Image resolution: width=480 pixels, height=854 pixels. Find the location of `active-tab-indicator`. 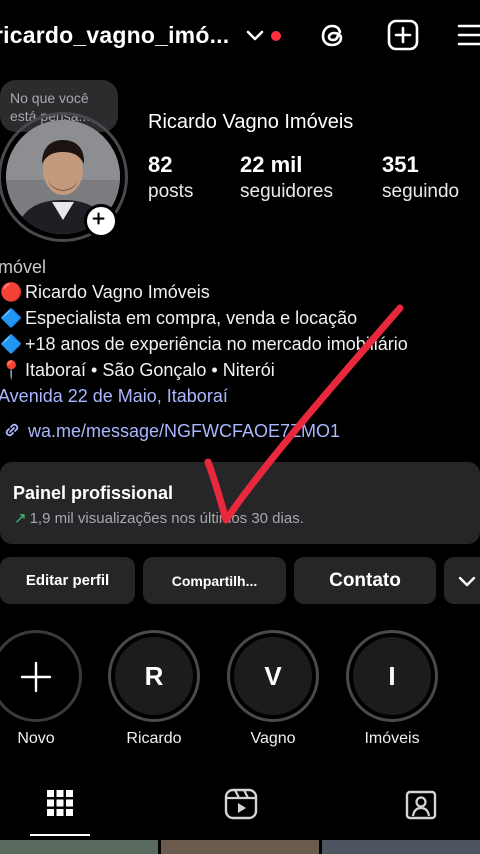

active-tab-indicator is located at coordinates (60, 835).